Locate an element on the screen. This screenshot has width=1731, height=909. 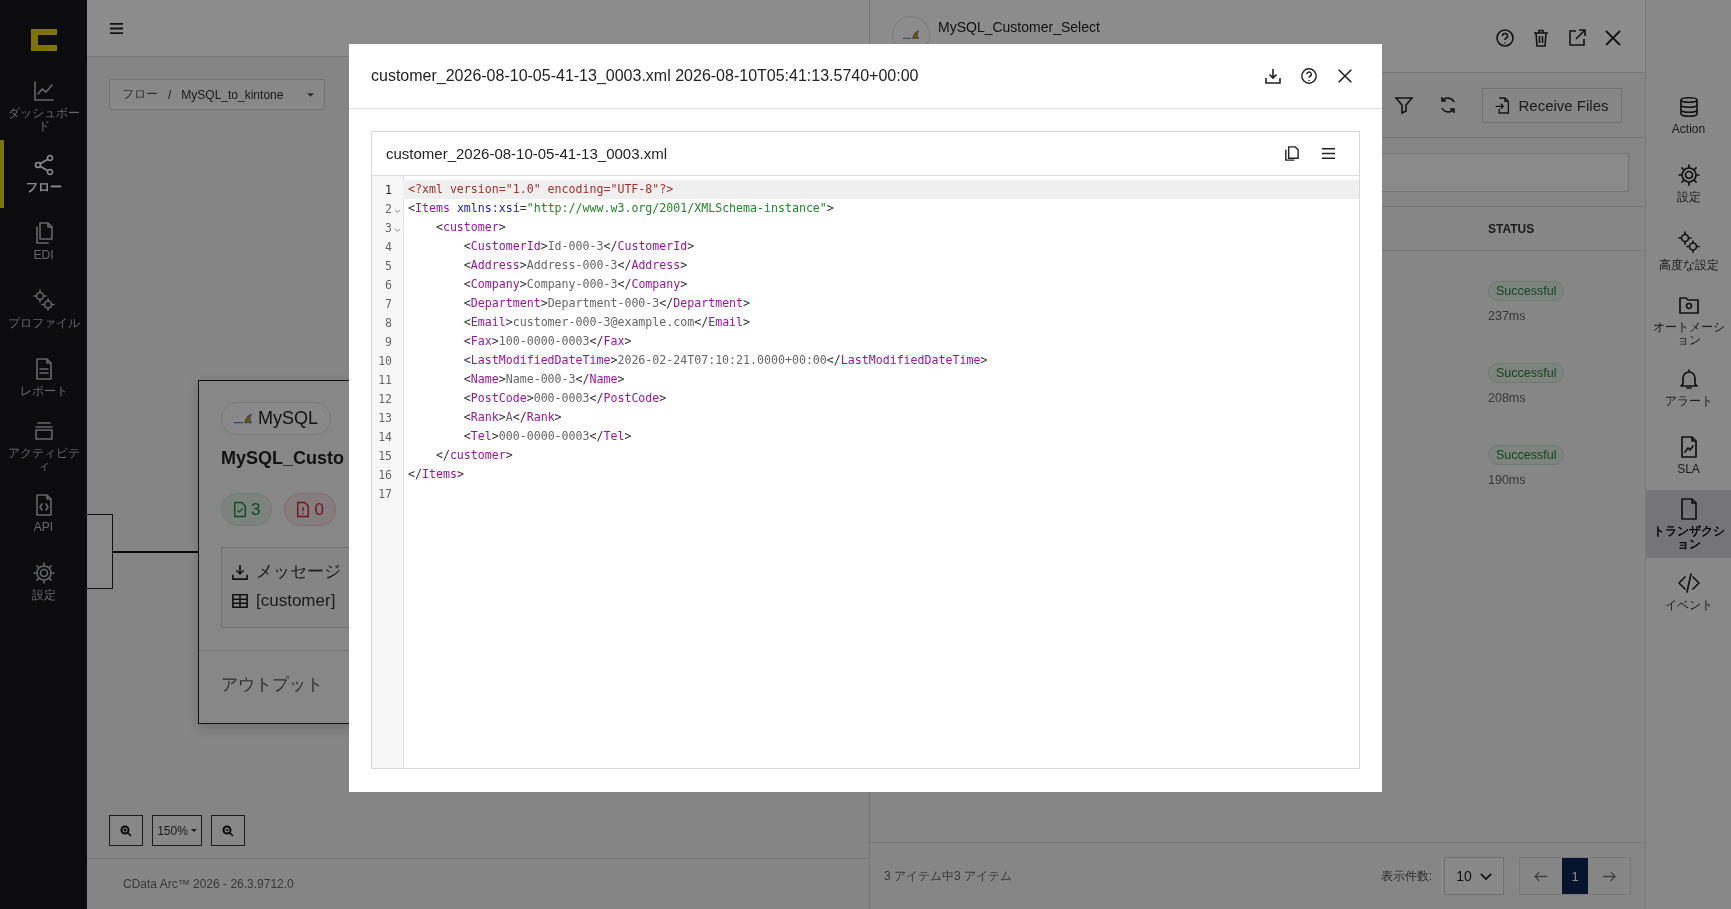
line-number: 13 is located at coordinates (385, 417).